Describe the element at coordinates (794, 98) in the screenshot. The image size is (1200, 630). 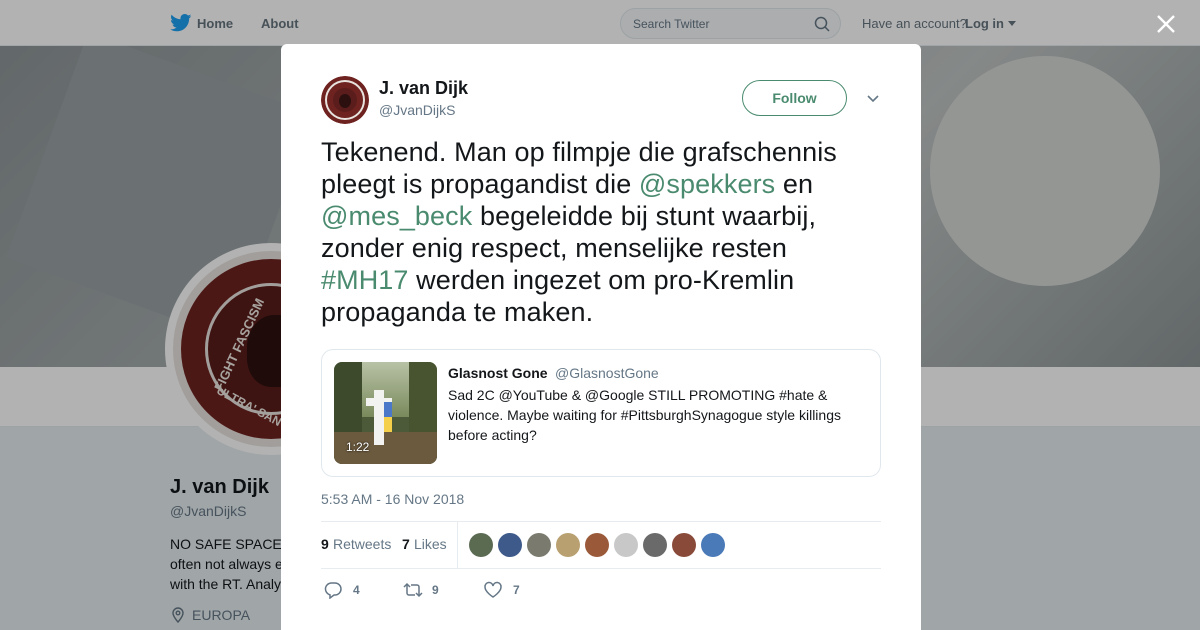
I see `follow-button: Follow` at that location.